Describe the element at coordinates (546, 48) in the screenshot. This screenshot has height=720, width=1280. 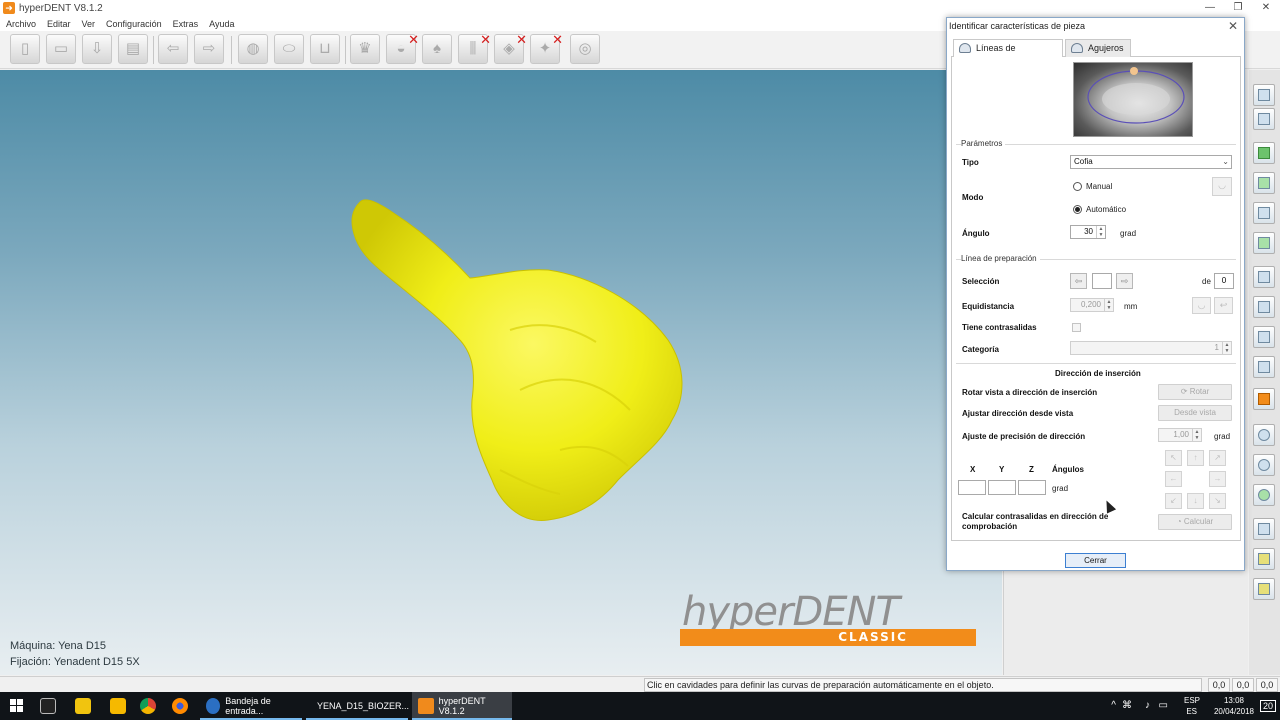
I see `simulate-remove-button: ✦ ✕` at that location.